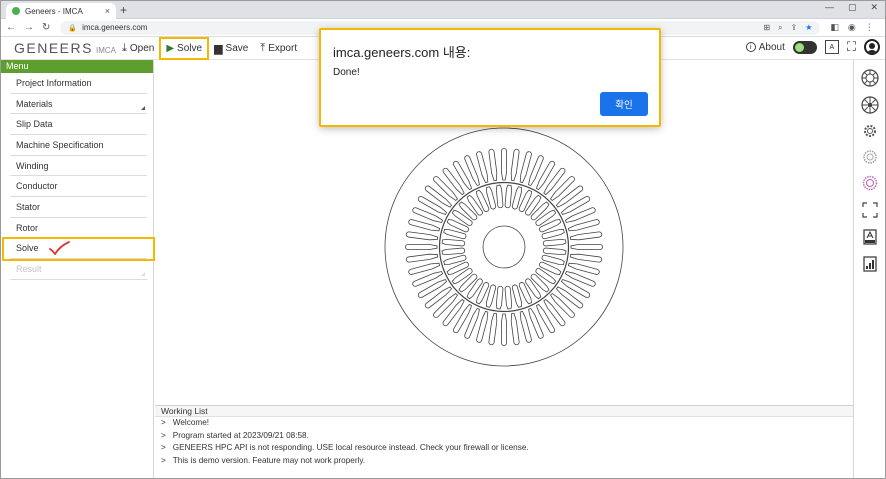 The height and width of the screenshot is (479, 886). I want to click on about-button: i About, so click(765, 47).